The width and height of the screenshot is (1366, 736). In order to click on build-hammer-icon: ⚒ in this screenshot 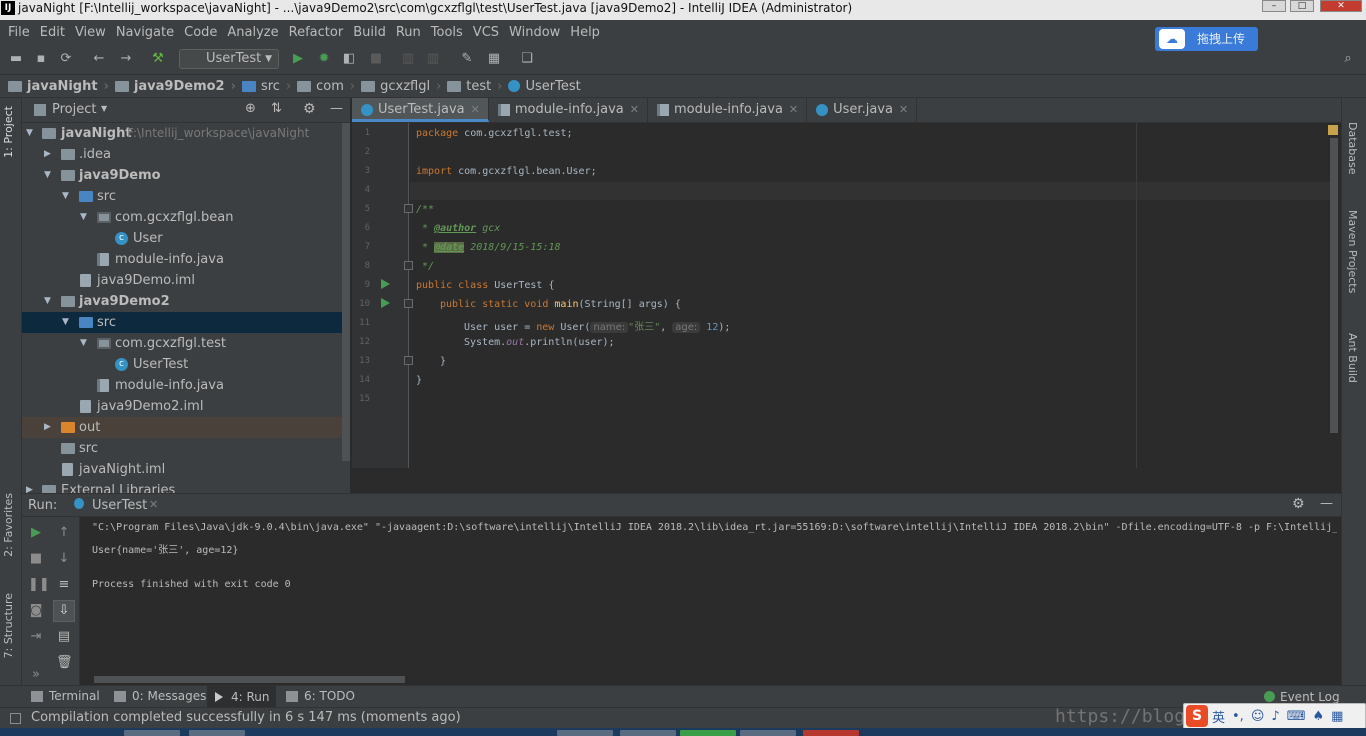, I will do `click(158, 59)`.